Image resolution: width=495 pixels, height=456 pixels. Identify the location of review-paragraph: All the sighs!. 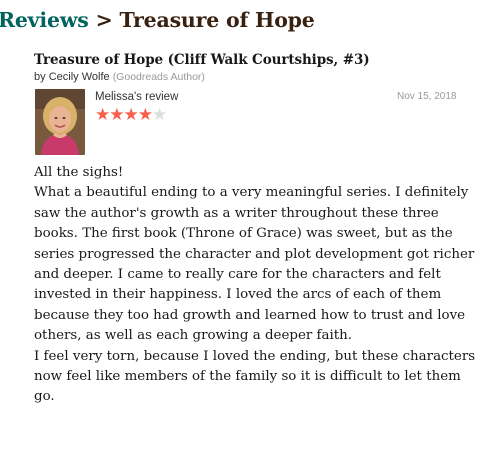
(79, 172).